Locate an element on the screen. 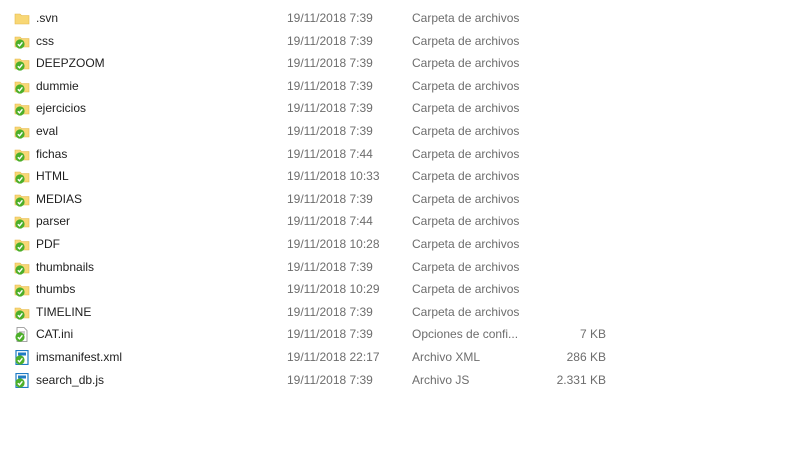 The width and height of the screenshot is (800, 470). file-name: imsmanifest.xml is located at coordinates (79, 356).